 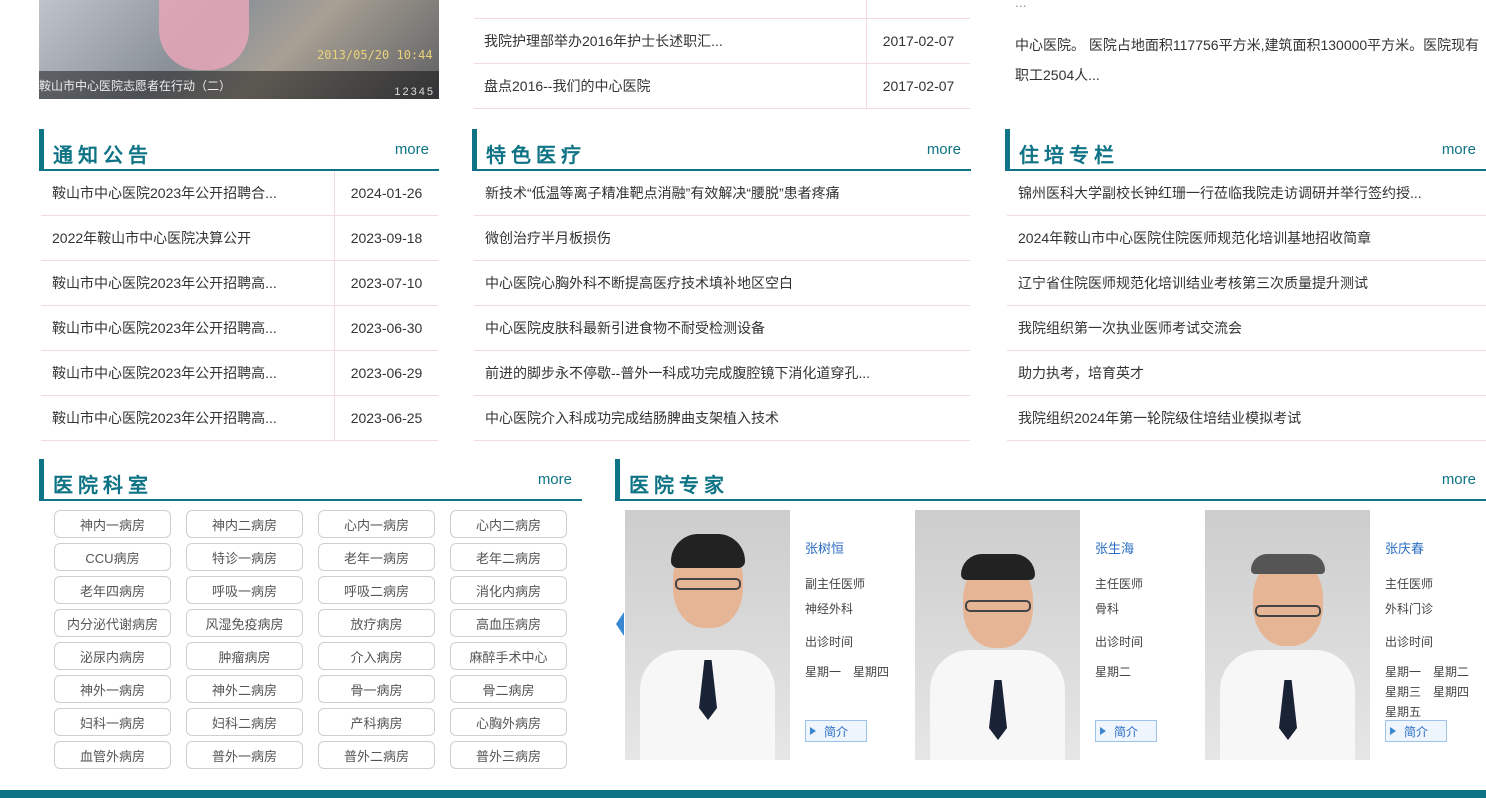 I want to click on department-button: 产科病房, so click(x=376, y=722).